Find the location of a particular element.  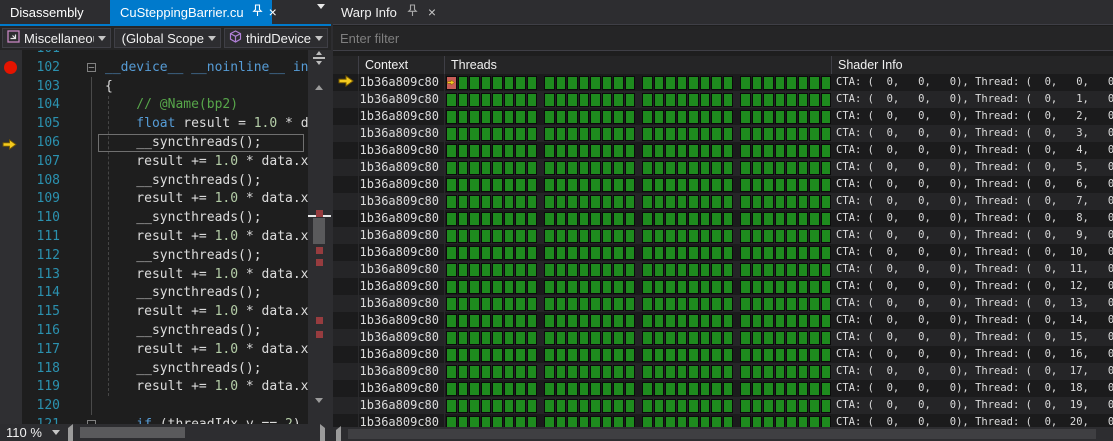

editor-vertical-scrollbar is located at coordinates (319, 237).